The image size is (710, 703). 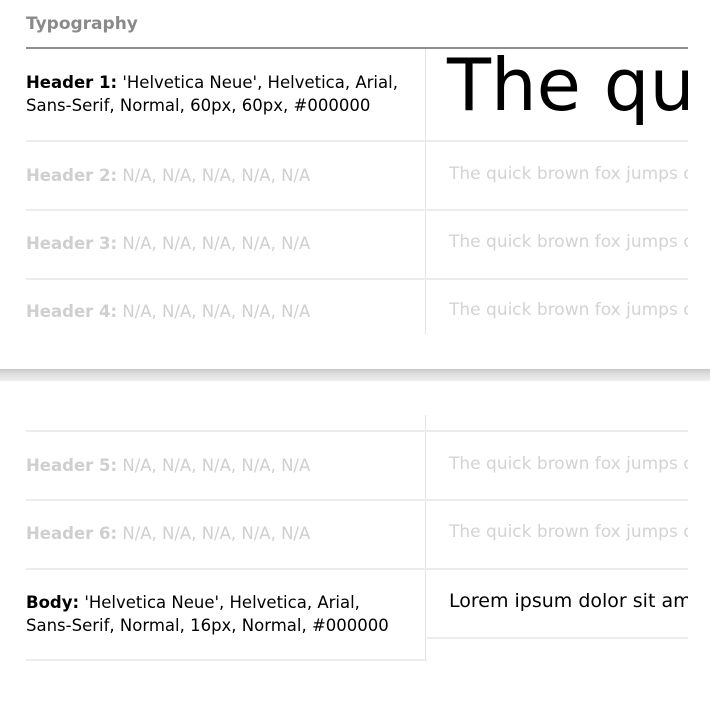 I want to click on typography-row-stub, so click(x=357, y=423).